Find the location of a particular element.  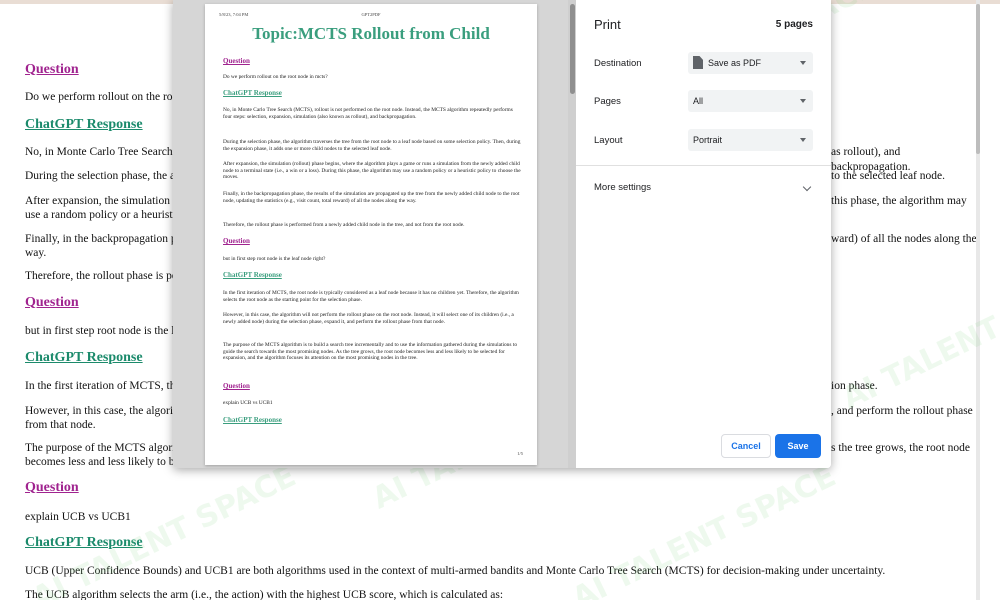

pages-value: All is located at coordinates (698, 101).